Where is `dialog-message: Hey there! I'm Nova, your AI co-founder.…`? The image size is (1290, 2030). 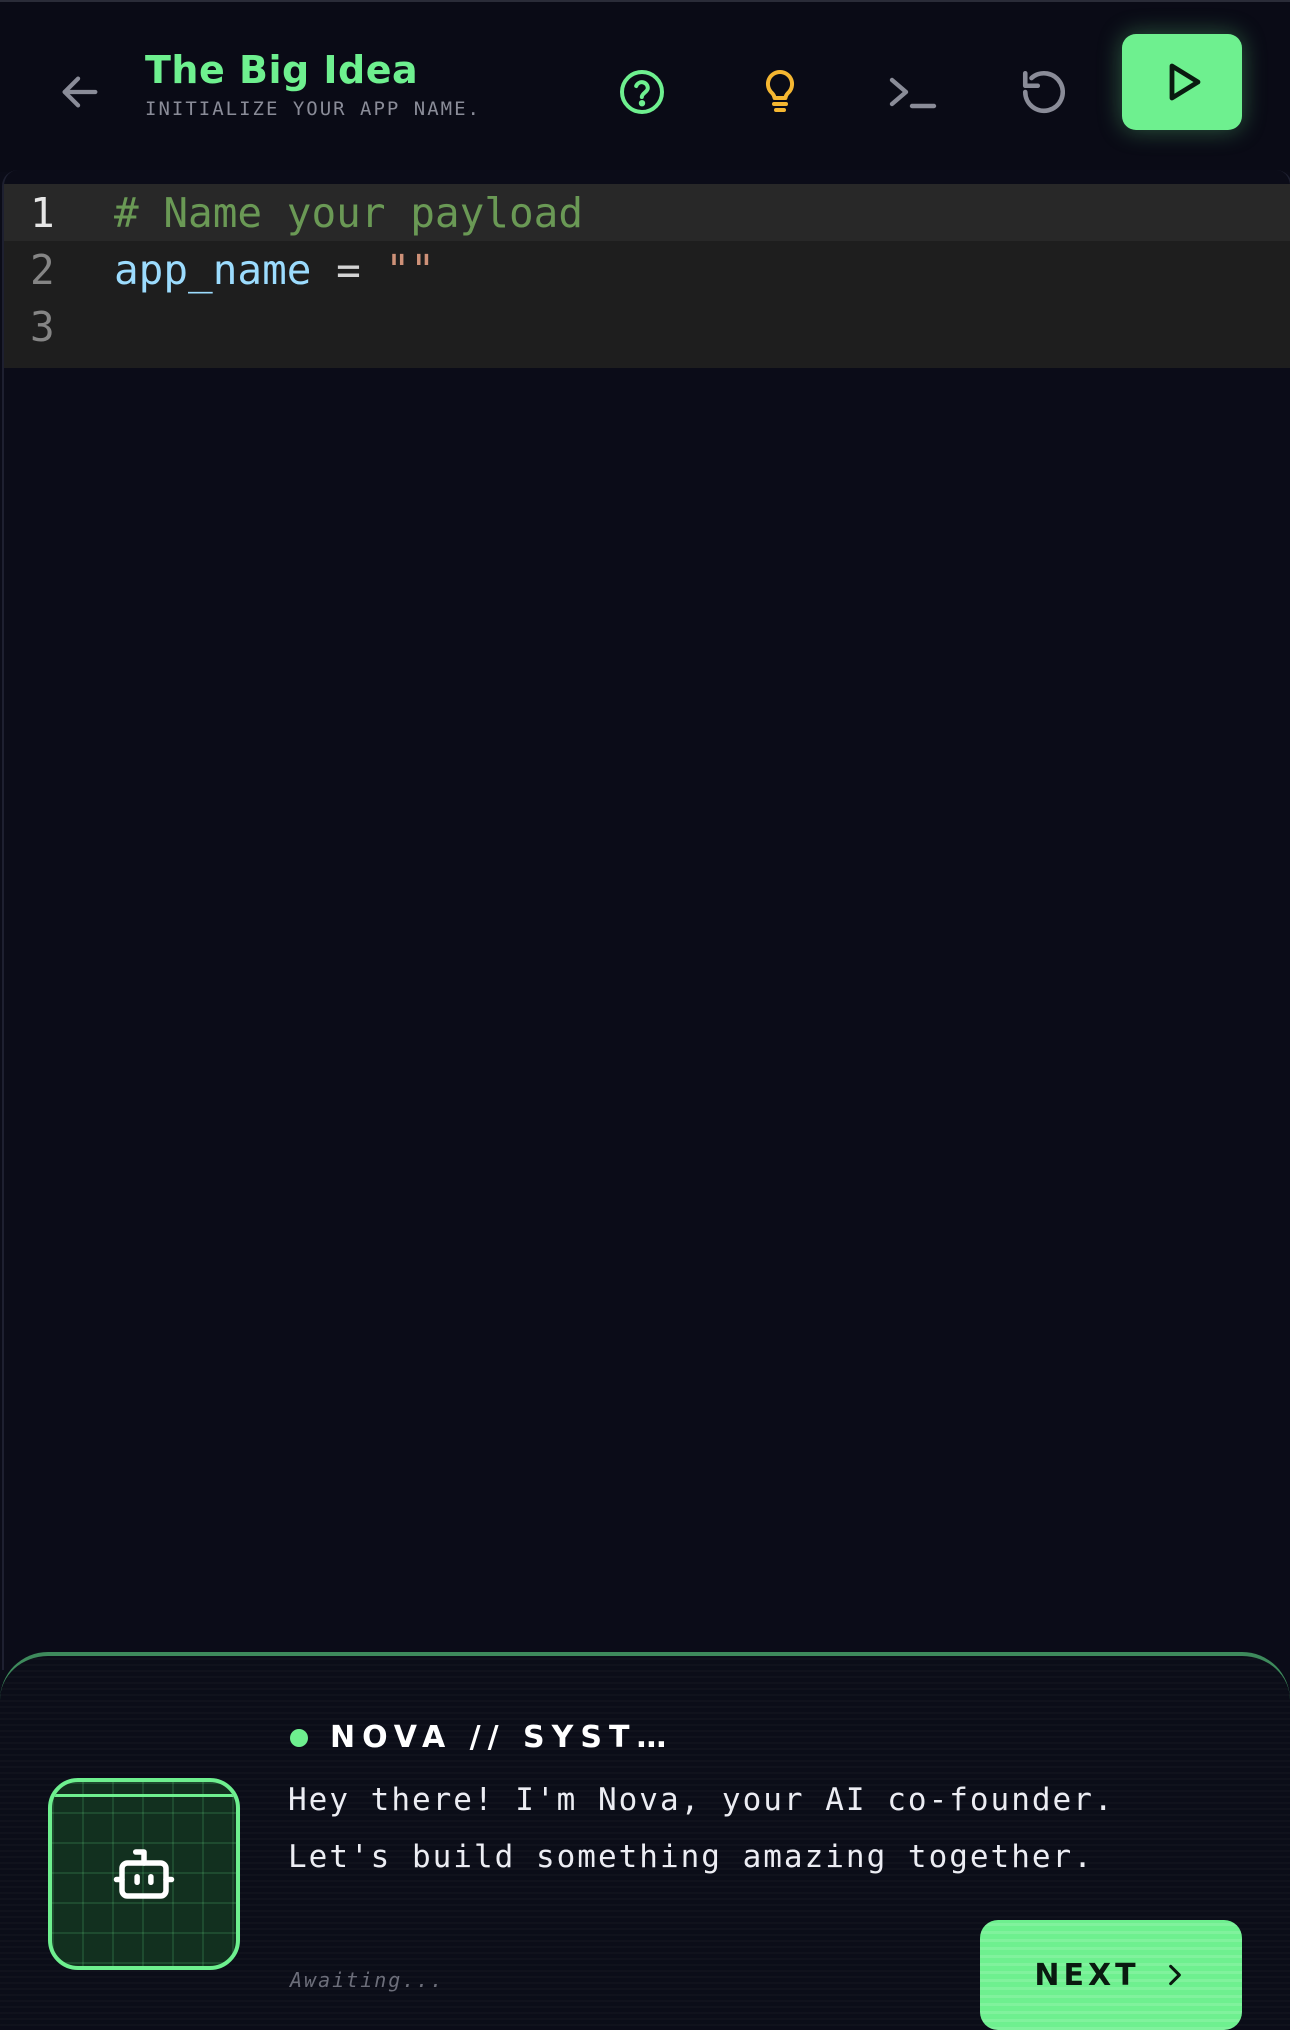
dialog-message: Hey there! I'm Nova, your AI co-founder.… is located at coordinates (701, 1828).